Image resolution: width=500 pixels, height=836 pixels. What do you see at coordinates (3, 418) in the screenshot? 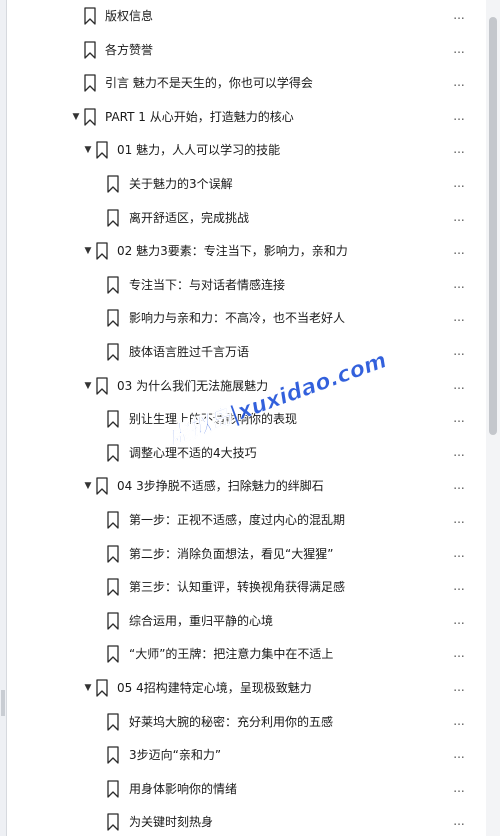
I see `left-panel-edge` at bounding box center [3, 418].